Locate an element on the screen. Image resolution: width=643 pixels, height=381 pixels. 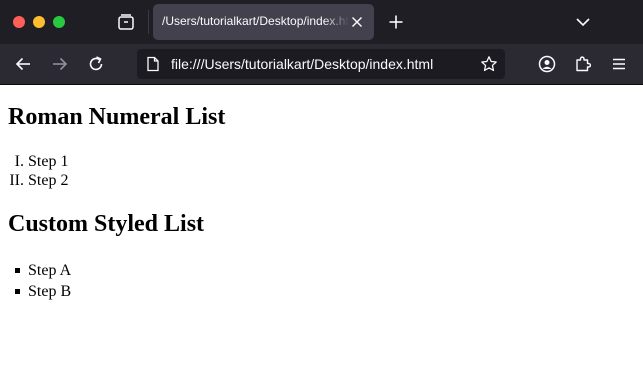
tab-title: /Users/tutorialkart/Desktop/index.html is located at coordinates (255, 21).